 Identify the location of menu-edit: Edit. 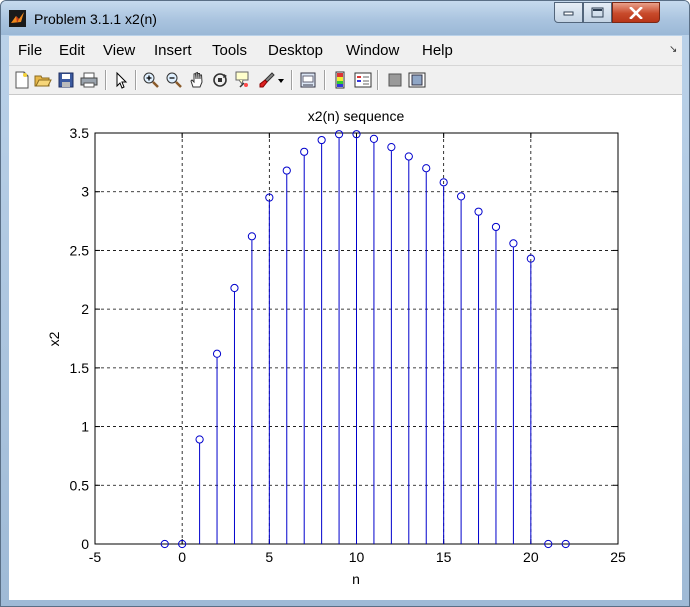
(72, 50).